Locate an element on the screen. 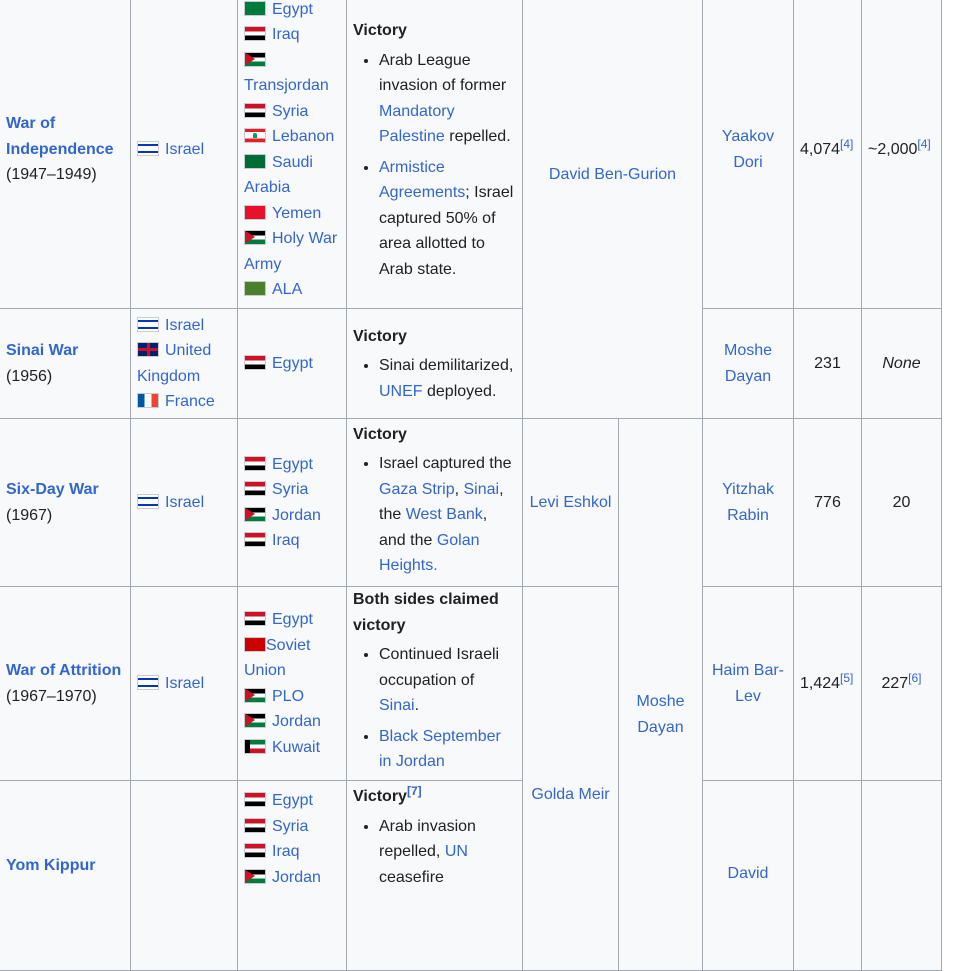 The height and width of the screenshot is (971, 965). person-link: Golda Meir is located at coordinates (570, 794).